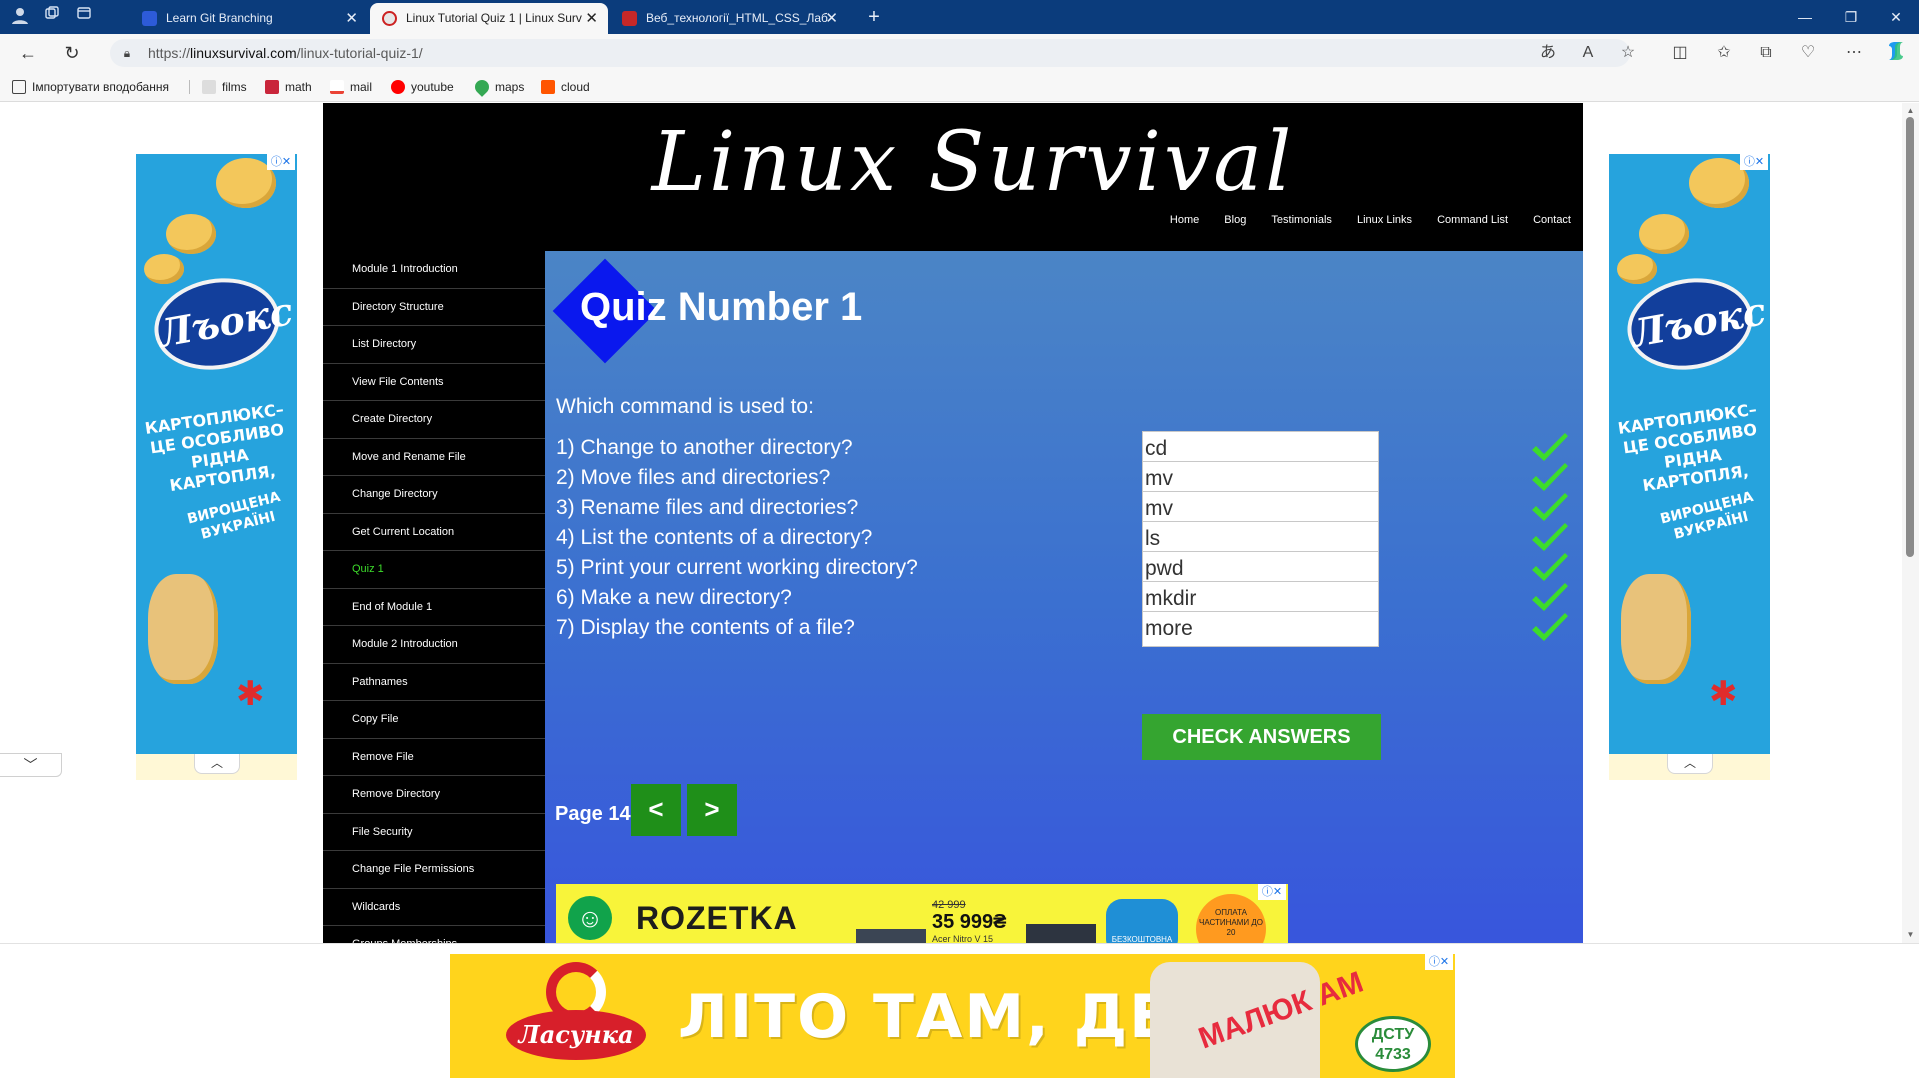 Image resolution: width=1919 pixels, height=1079 pixels. What do you see at coordinates (973, 163) in the screenshot?
I see `site-logo: Linux Survival` at bounding box center [973, 163].